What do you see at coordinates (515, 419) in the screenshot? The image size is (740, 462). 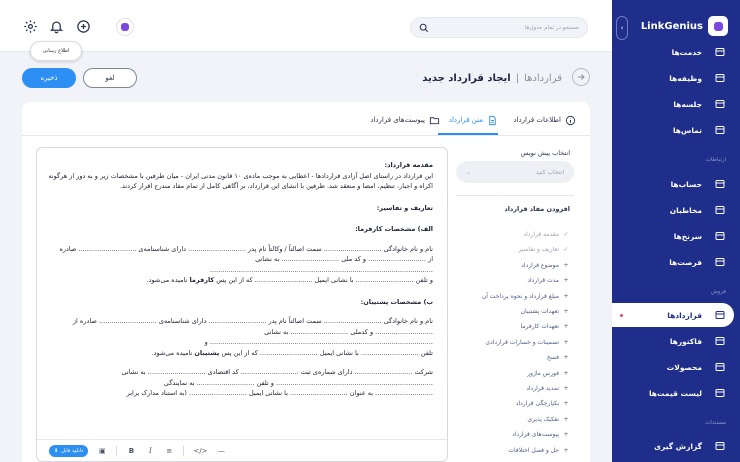 I see `clause-item: + تفکیک پذیری` at bounding box center [515, 419].